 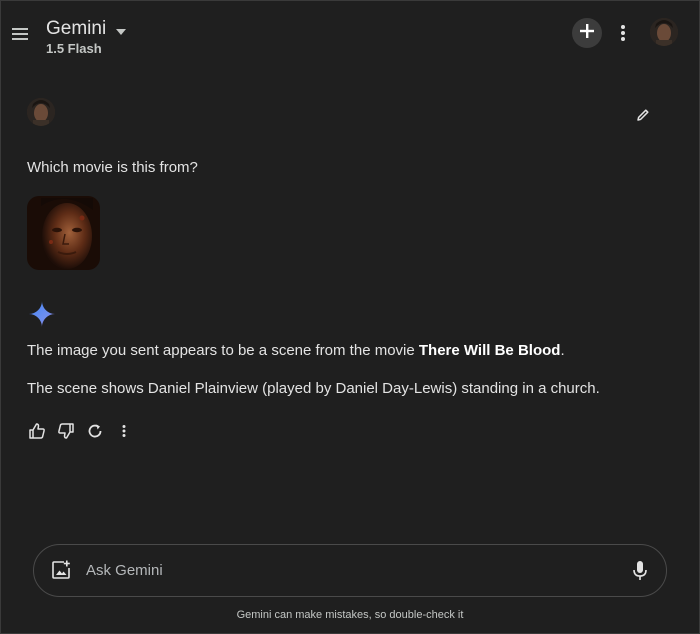 I want to click on thumb-up-icon, so click(x=37, y=431).